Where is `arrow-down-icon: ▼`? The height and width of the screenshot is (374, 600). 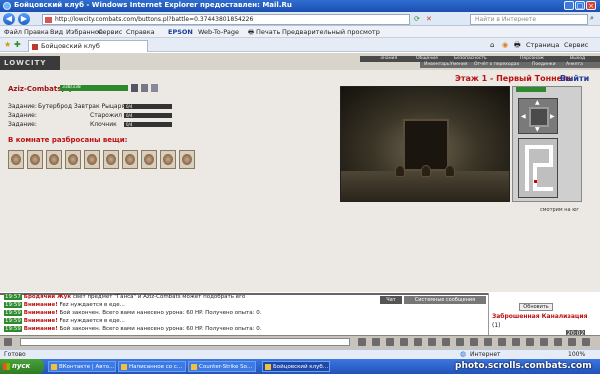
arrow-down-icon: ▼ is located at coordinates (537, 129).